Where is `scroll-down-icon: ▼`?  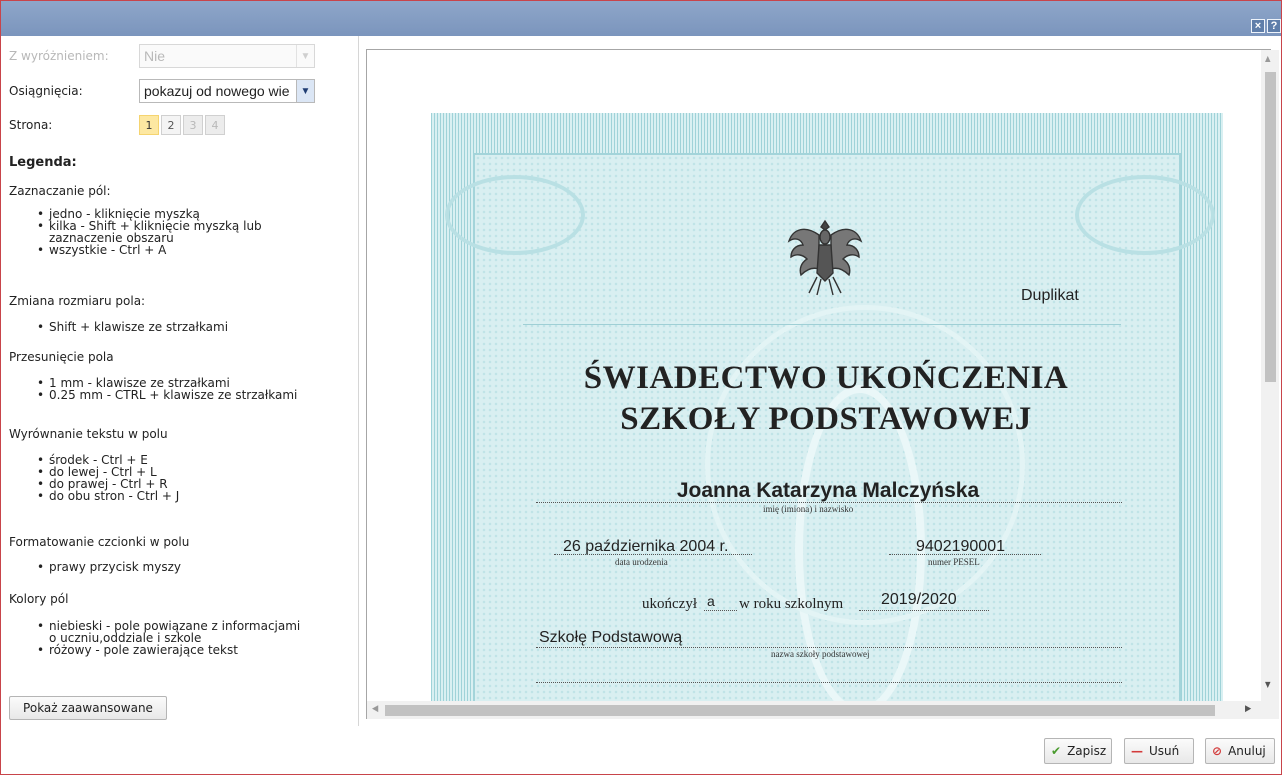 scroll-down-icon: ▼ is located at coordinates (1268, 684).